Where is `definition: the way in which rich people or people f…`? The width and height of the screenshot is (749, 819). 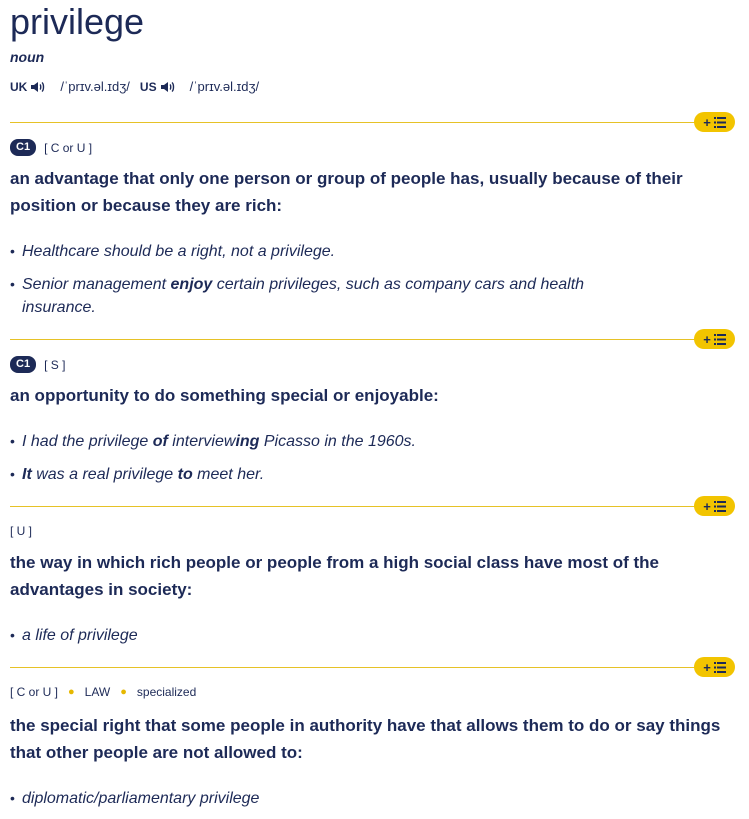
definition: the way in which rich people or people f… is located at coordinates (334, 576).